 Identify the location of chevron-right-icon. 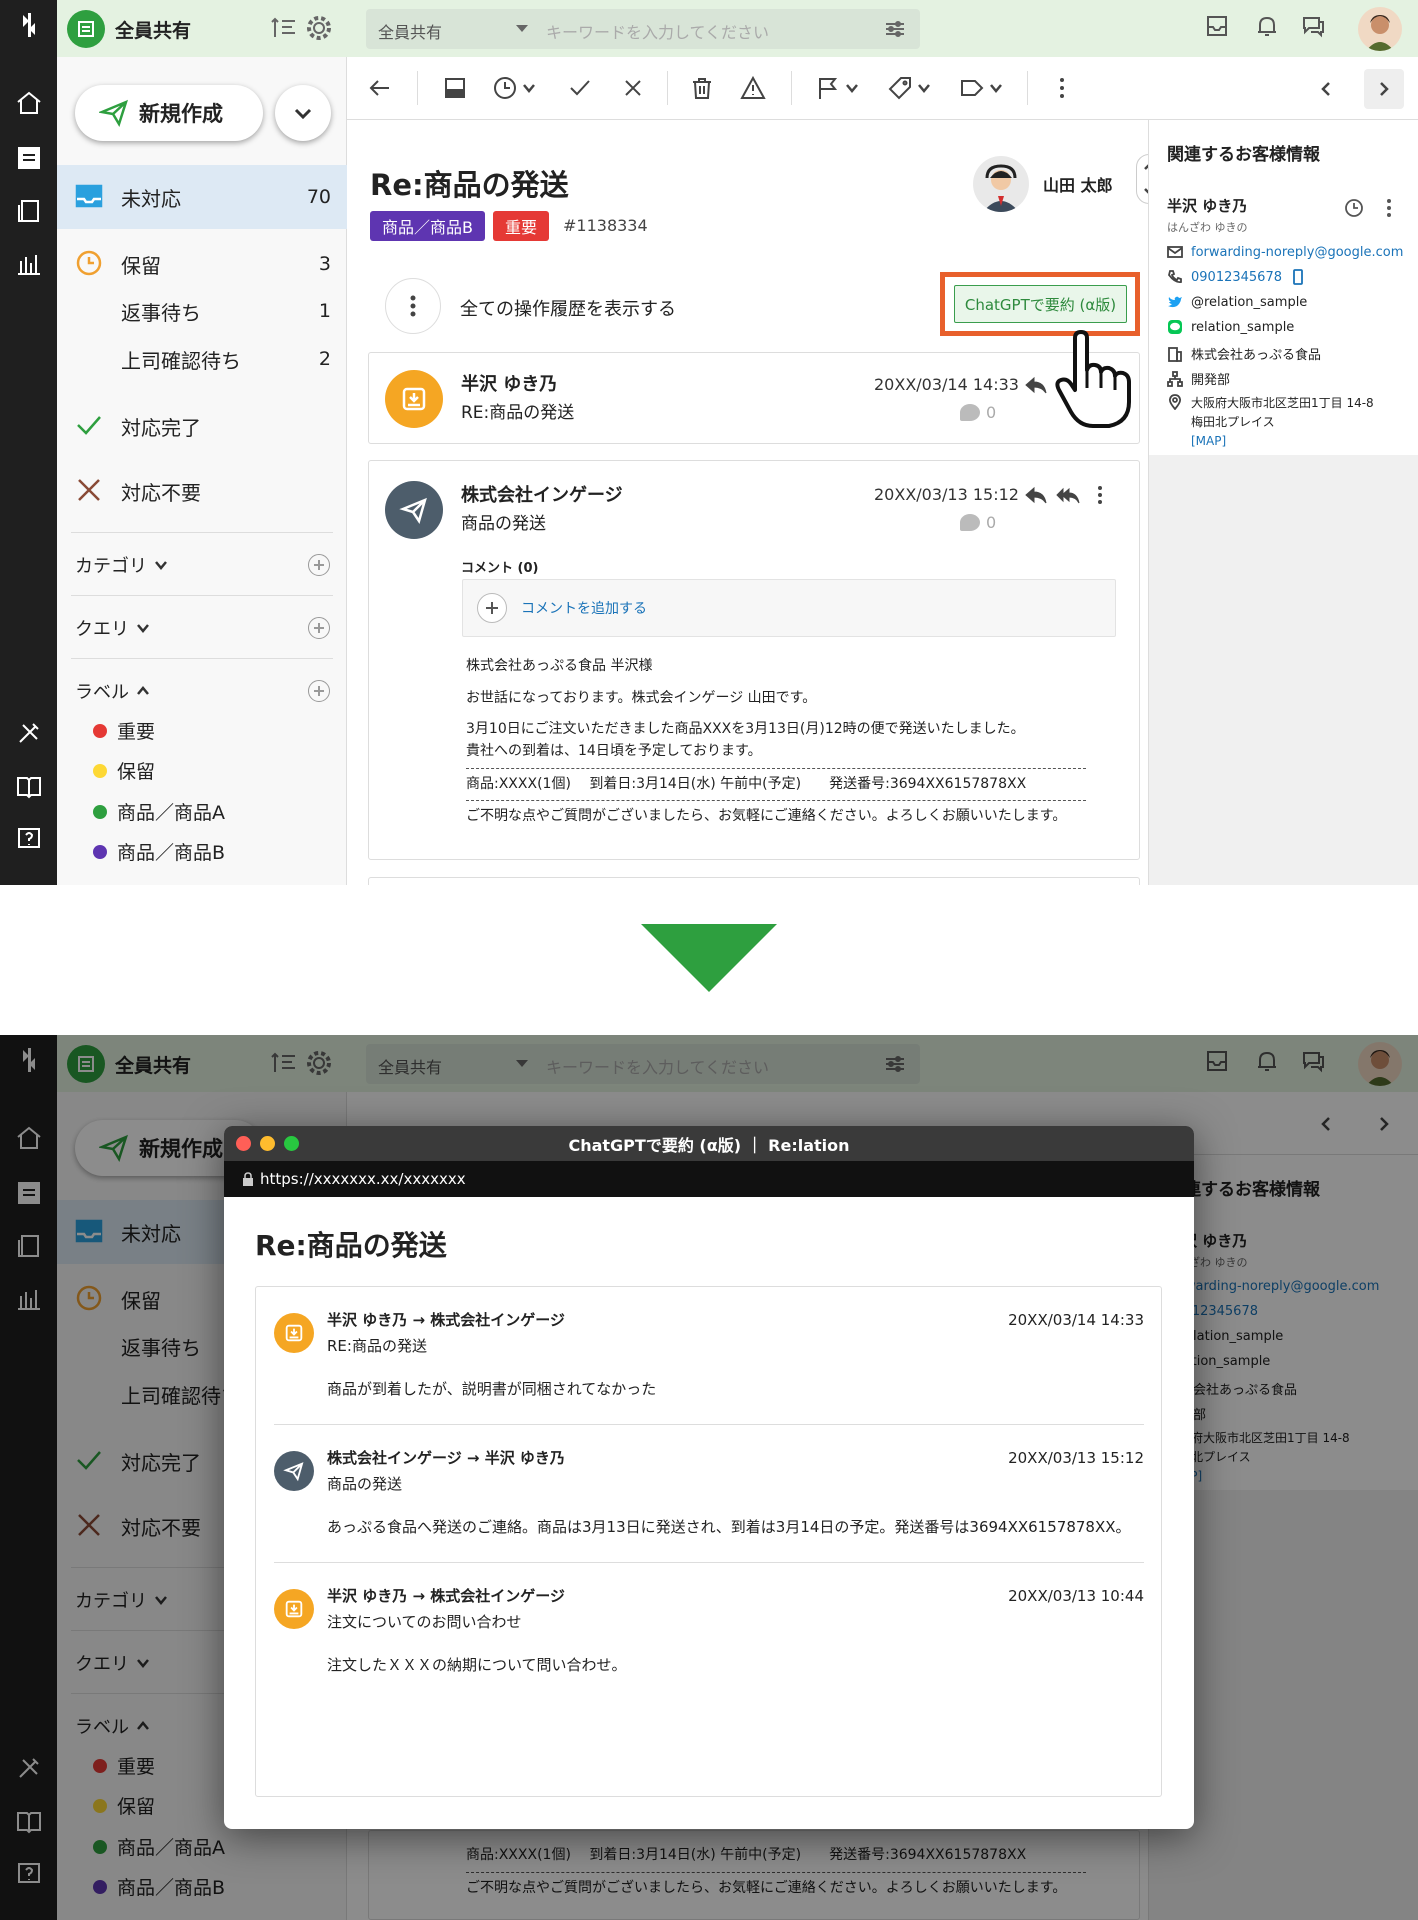
(1384, 89).